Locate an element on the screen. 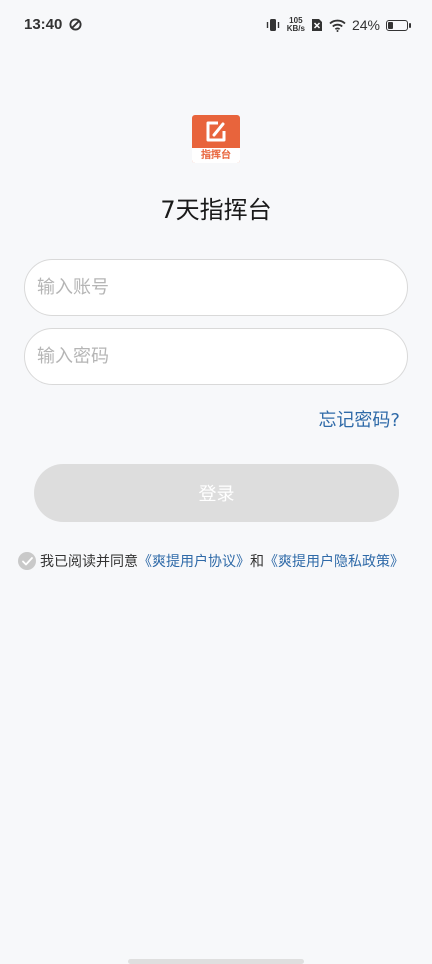 The image size is (432, 964). forgot-password-link: 忘记密码? is located at coordinates (359, 419).